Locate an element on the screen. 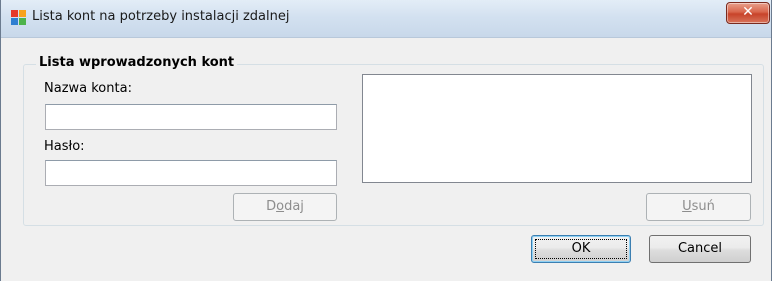 The width and height of the screenshot is (772, 281). add-button: Dodaj is located at coordinates (285, 207).